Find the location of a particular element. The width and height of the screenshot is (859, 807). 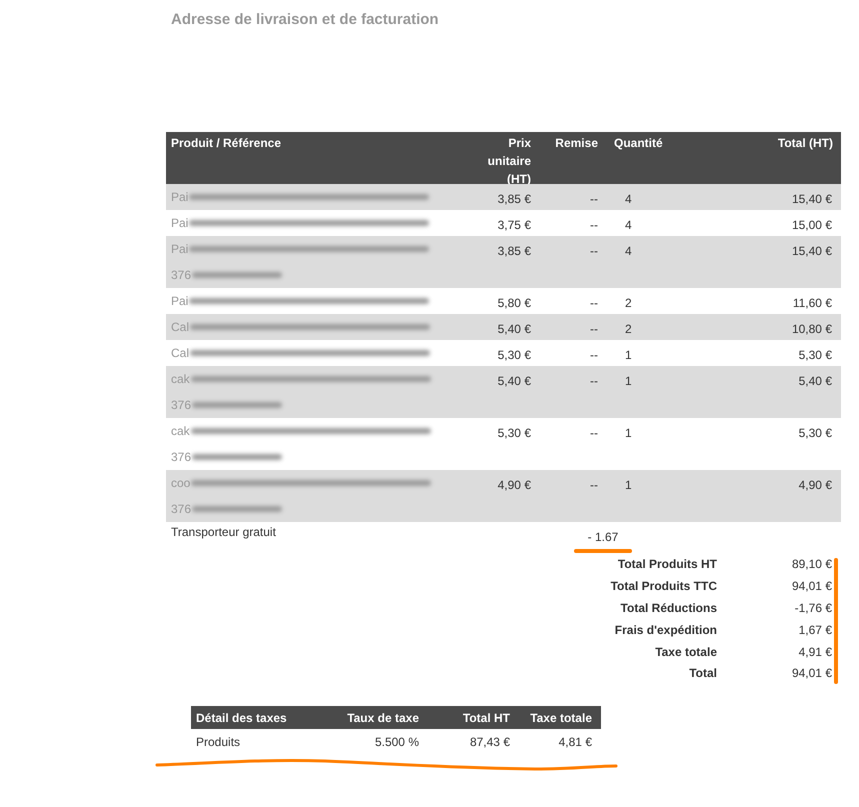

total-label: Total Produits TTC is located at coordinates (663, 587).